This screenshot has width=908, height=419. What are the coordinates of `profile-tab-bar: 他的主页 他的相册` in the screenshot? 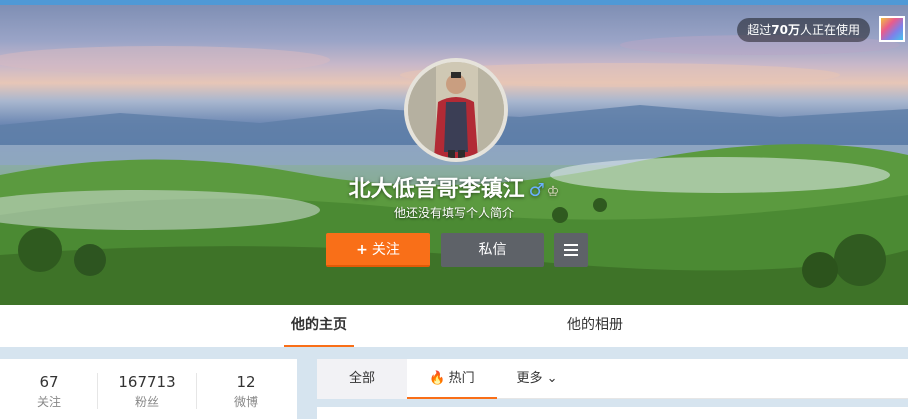 It's located at (454, 326).